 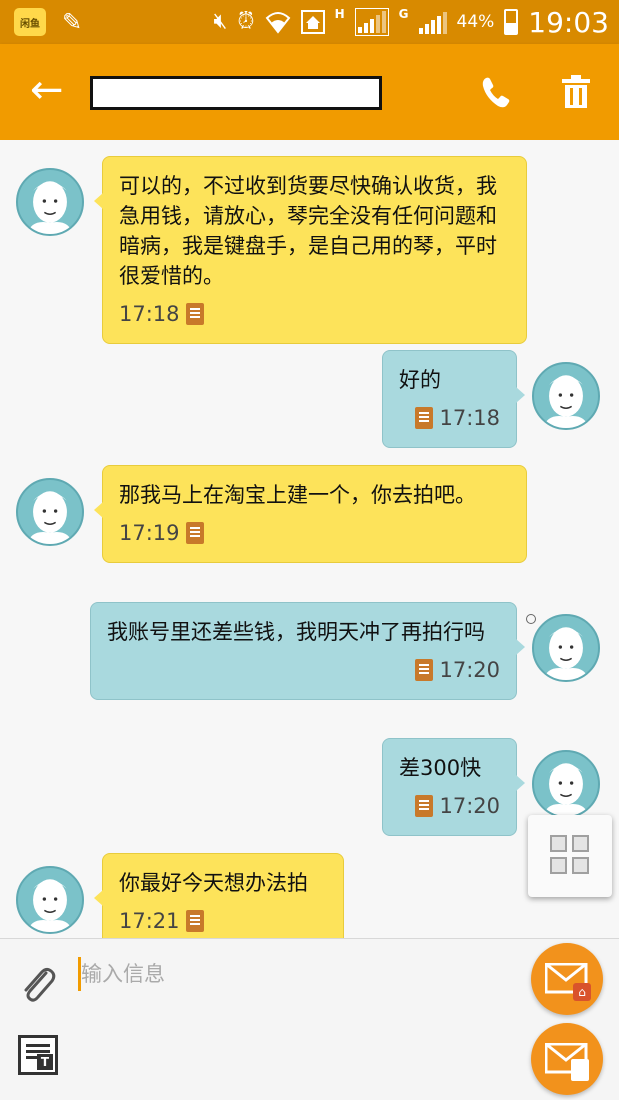 I want to click on outgoing-message: 我账号里还差些钱，我明天冲了再拍行吗 17:20, so click(x=307, y=651).